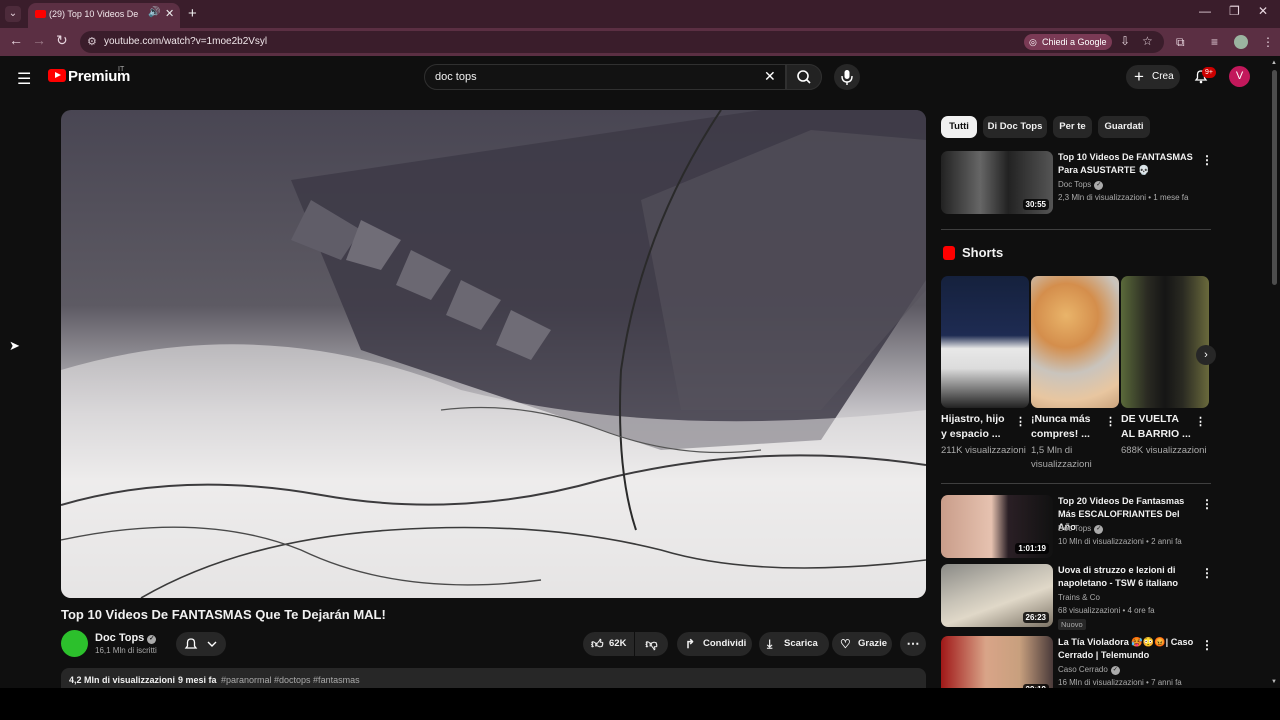 The width and height of the screenshot is (1280, 720). I want to click on clear-search-icon: ✕, so click(770, 76).